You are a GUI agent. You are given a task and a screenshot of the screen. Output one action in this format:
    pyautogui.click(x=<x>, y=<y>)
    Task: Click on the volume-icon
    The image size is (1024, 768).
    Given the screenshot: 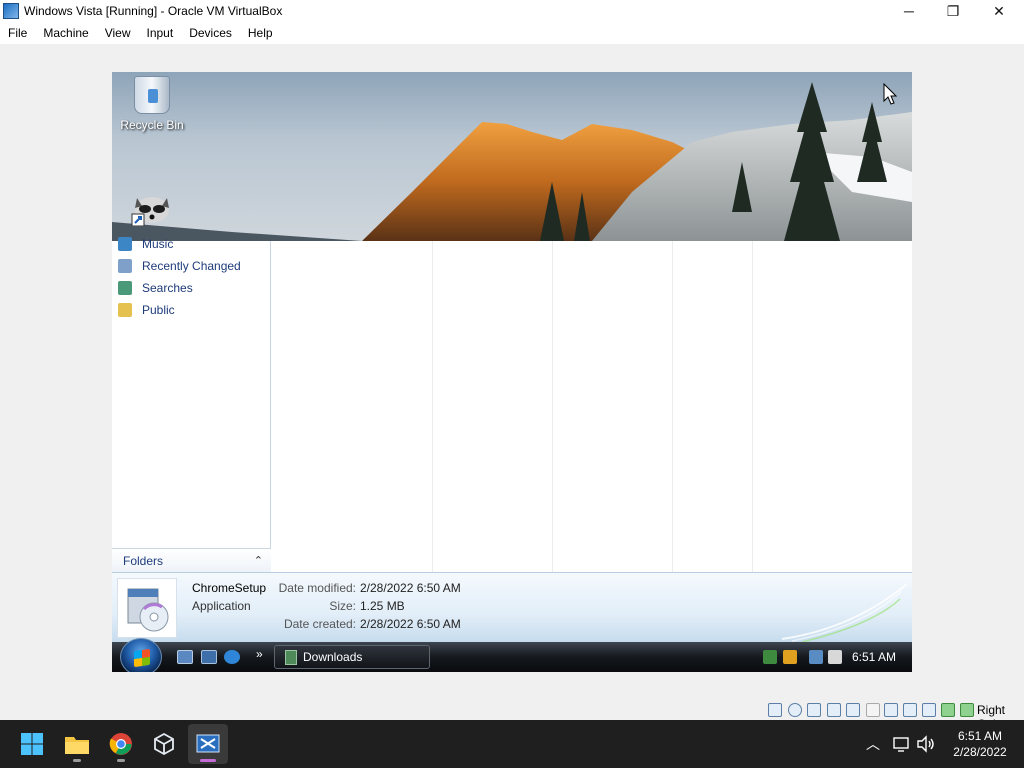 What is the action you would take?
    pyautogui.click(x=835, y=657)
    